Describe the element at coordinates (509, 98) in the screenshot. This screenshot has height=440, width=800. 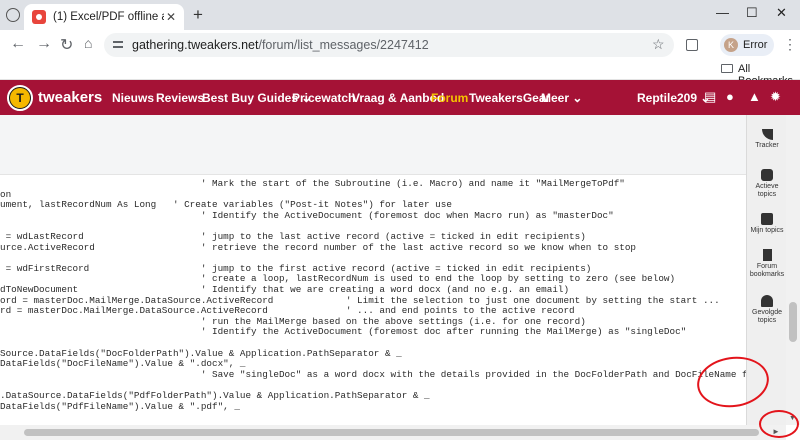
I see `nav-tweakersgear: TweakersGear` at that location.